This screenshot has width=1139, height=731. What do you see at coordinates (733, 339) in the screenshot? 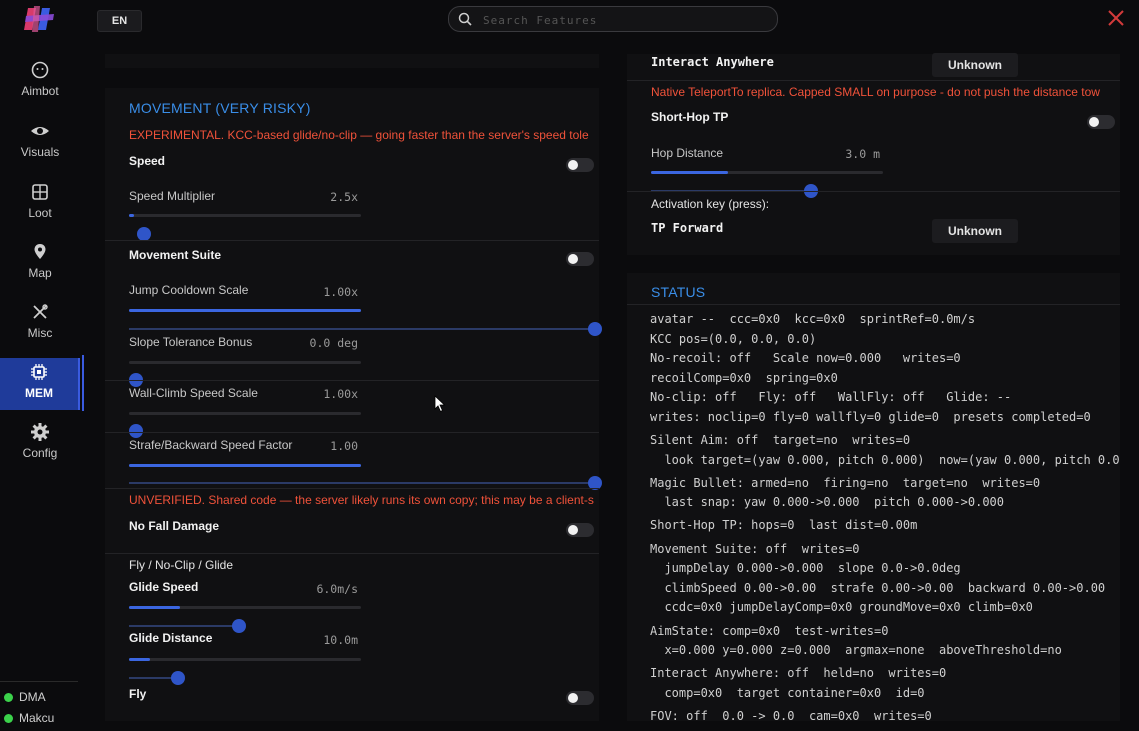
I see `status-line: KCC pos=(0.0, 0.0, 0.0)` at bounding box center [733, 339].